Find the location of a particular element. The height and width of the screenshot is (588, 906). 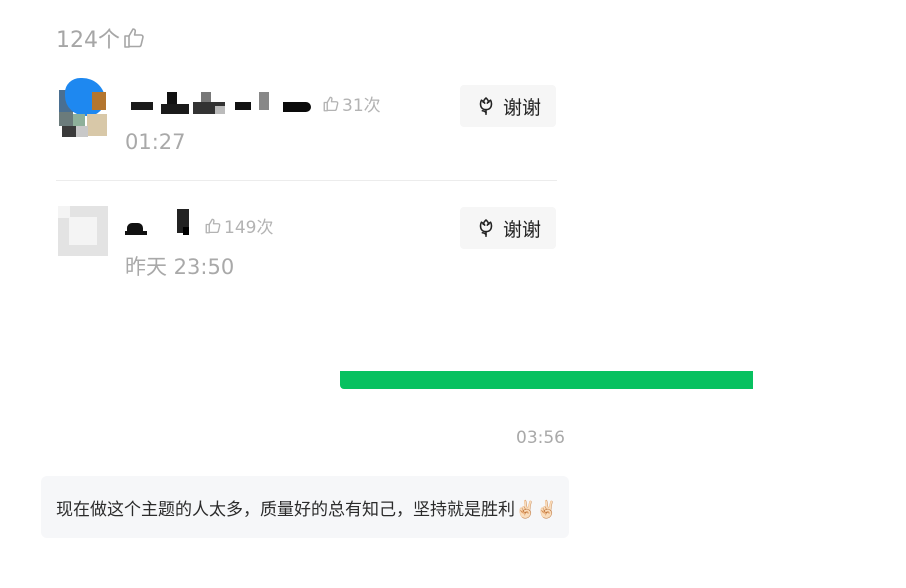

comment-likes: 31次 is located at coordinates (351, 103).